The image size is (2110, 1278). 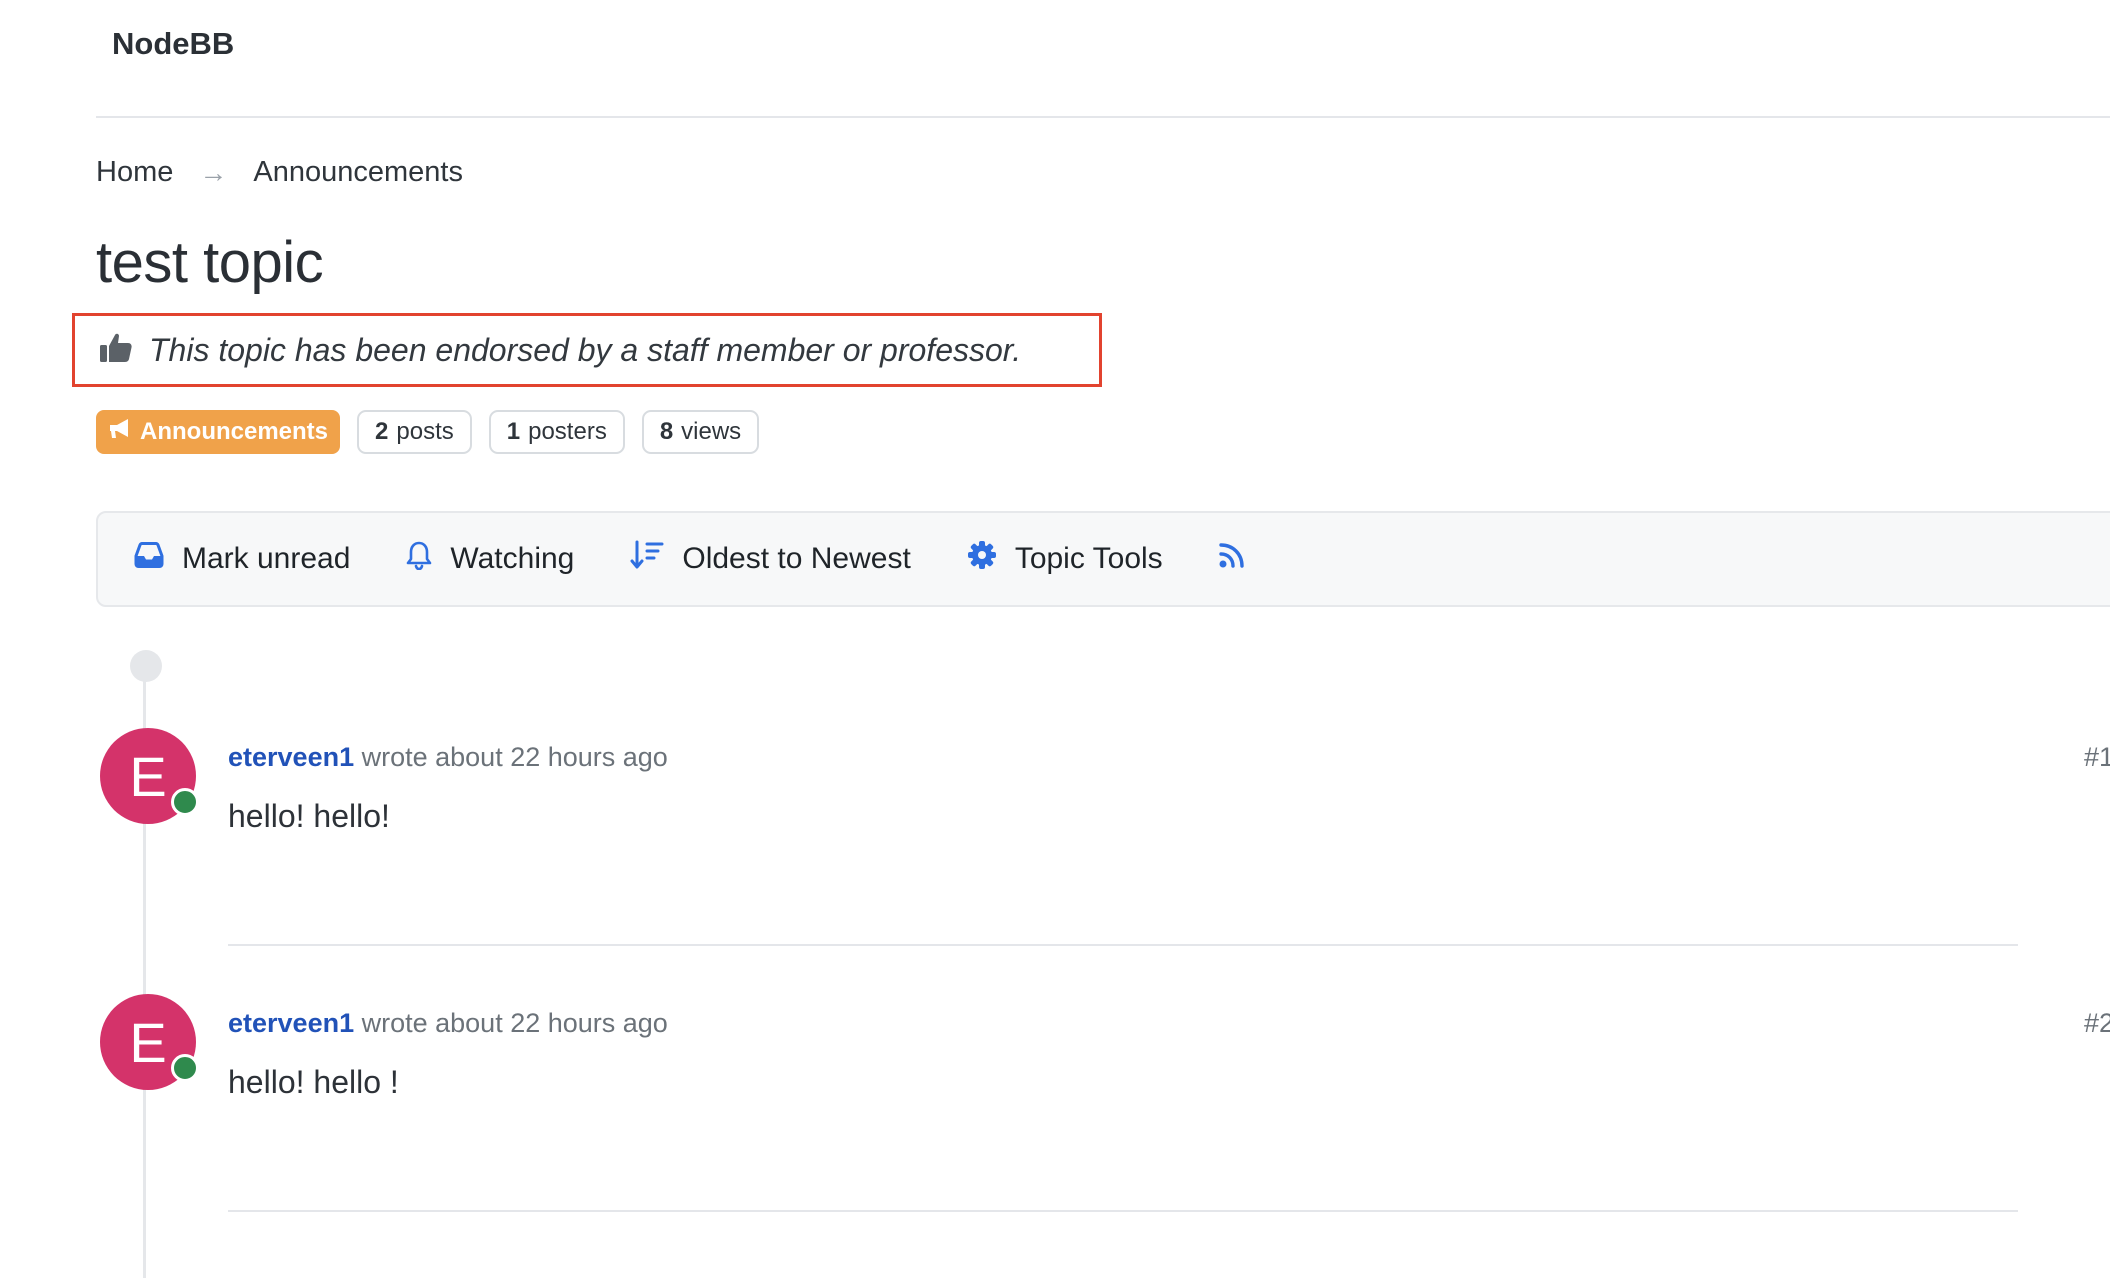 I want to click on sort-label: Oldest to Newest, so click(x=796, y=558).